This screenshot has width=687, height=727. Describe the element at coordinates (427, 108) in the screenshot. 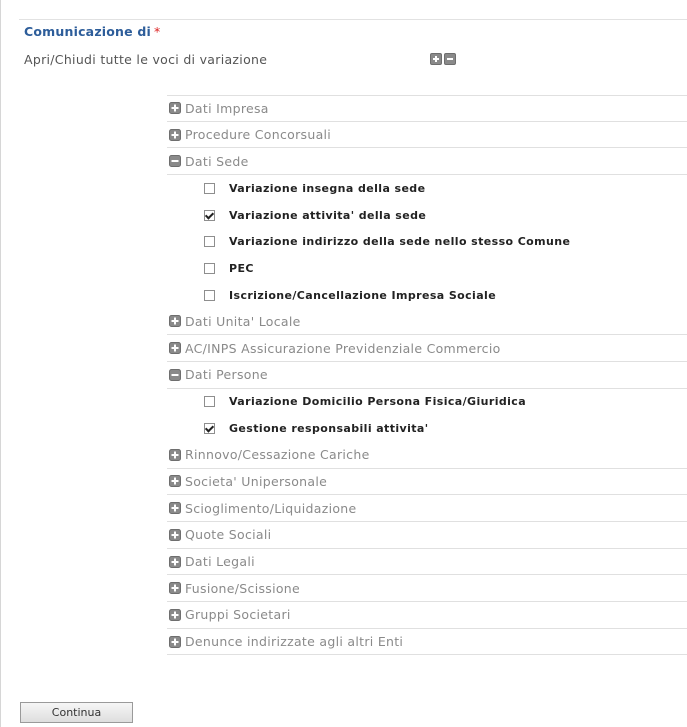

I see `section-row: Dati Impresa` at that location.